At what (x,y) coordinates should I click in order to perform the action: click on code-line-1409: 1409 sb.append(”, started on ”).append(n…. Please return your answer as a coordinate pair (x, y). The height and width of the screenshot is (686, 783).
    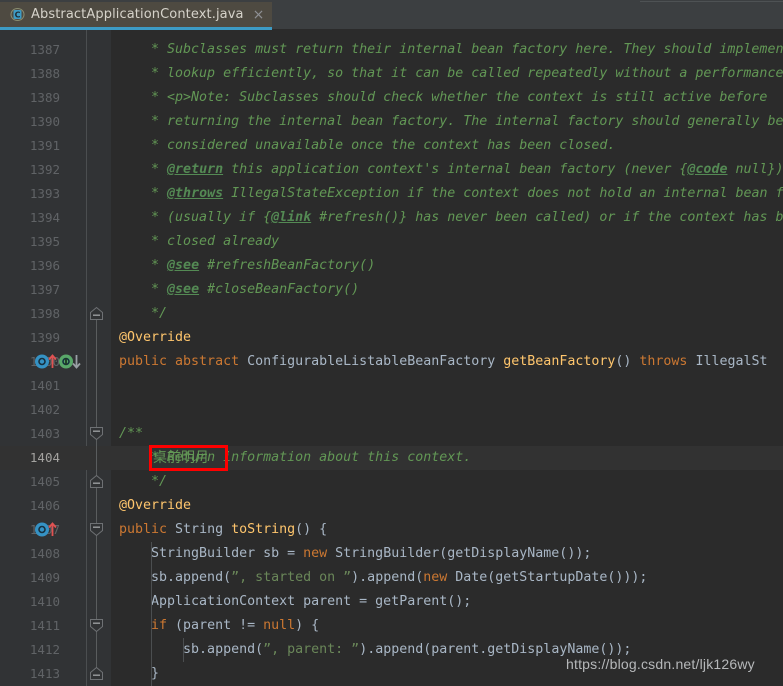
    Looking at the image, I should click on (391, 578).